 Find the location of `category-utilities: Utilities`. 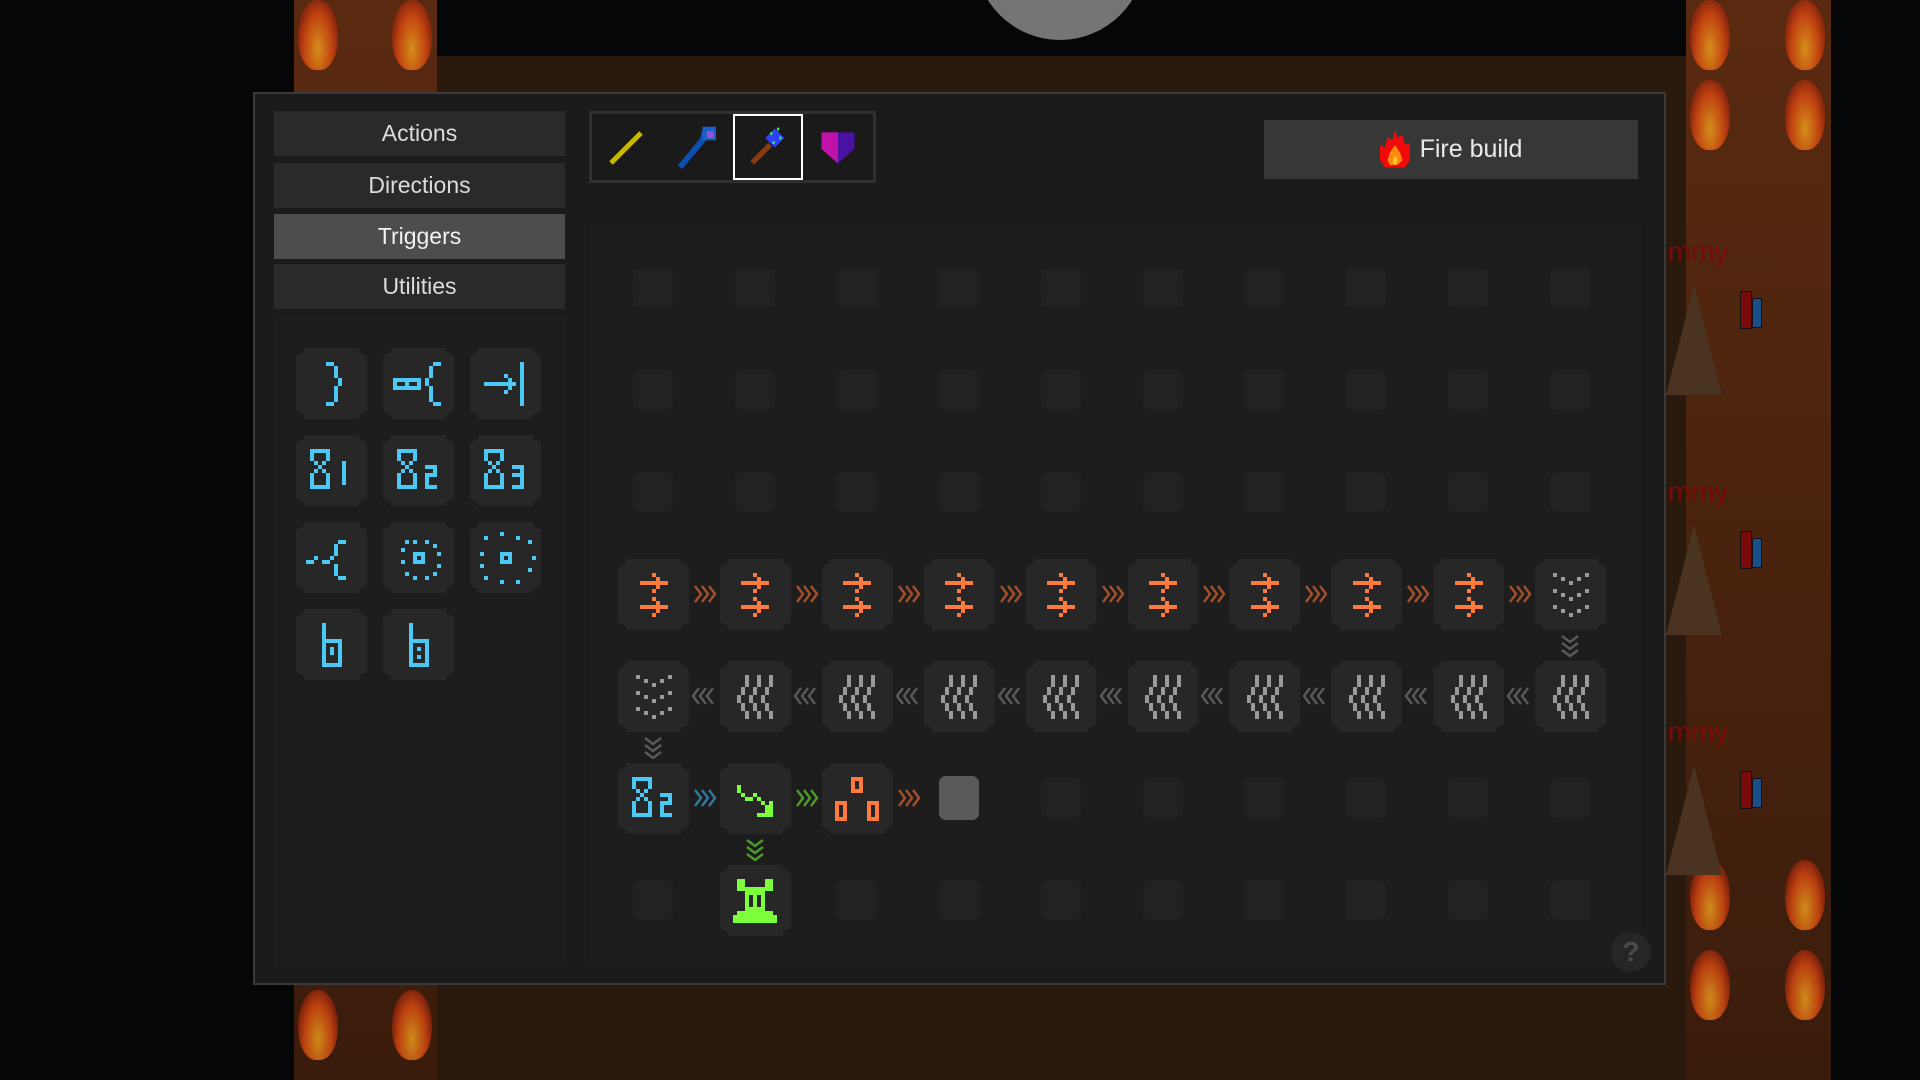

category-utilities: Utilities is located at coordinates (419, 286).